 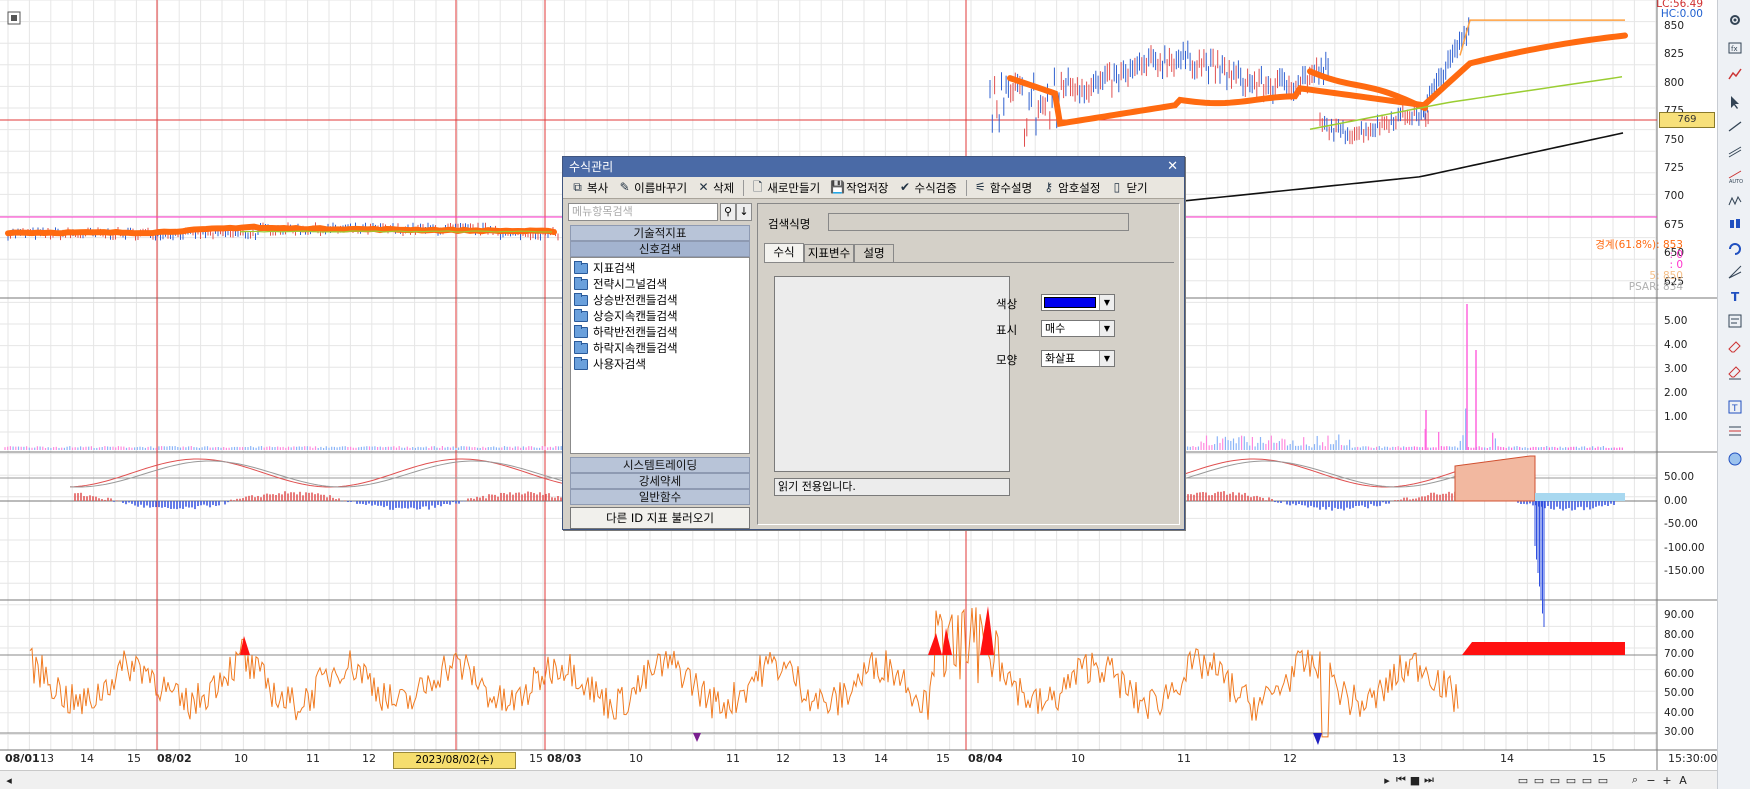 What do you see at coordinates (1735, 224) in the screenshot?
I see `candle-icon` at bounding box center [1735, 224].